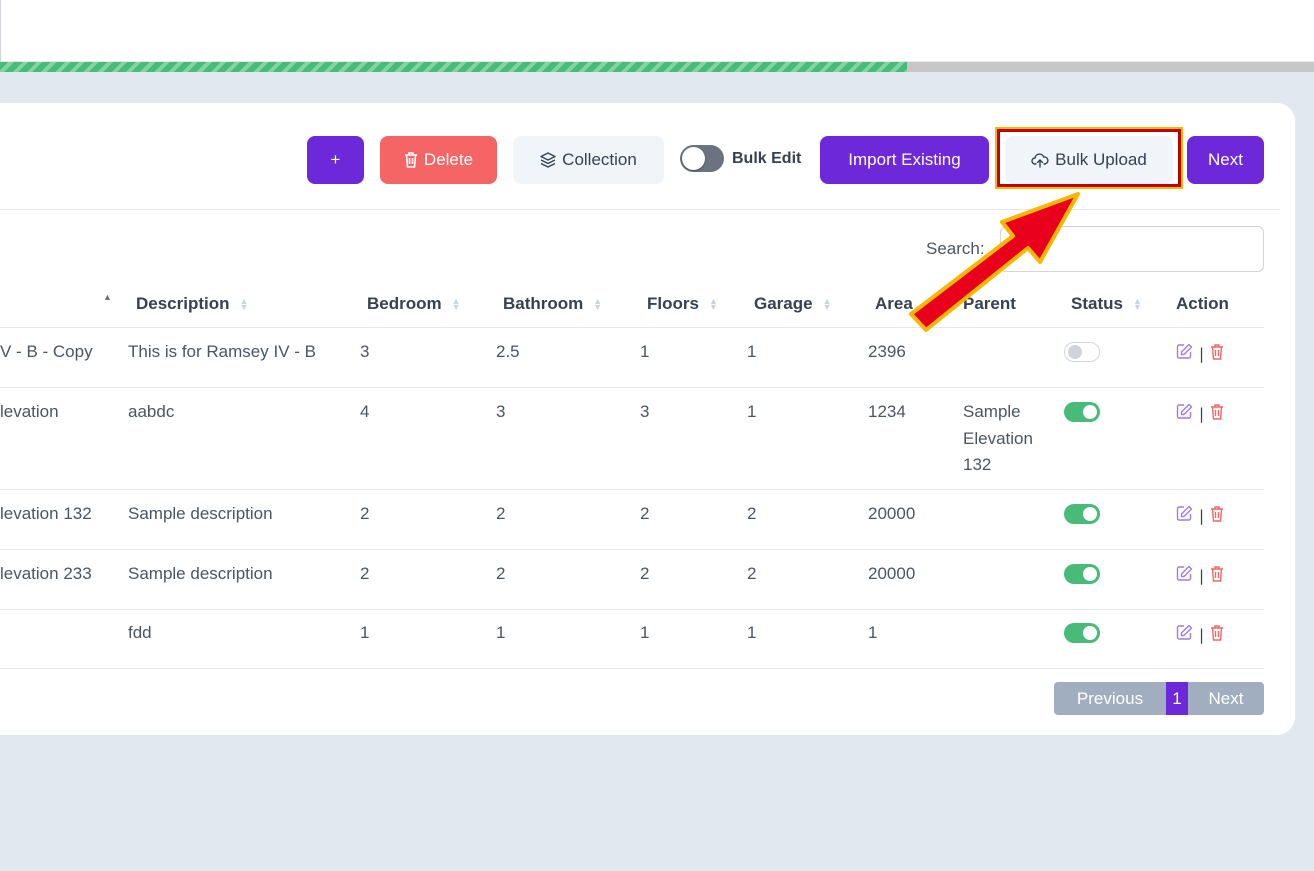 This screenshot has height=871, width=1314. I want to click on bulk-edit-toggle, so click(702, 158).